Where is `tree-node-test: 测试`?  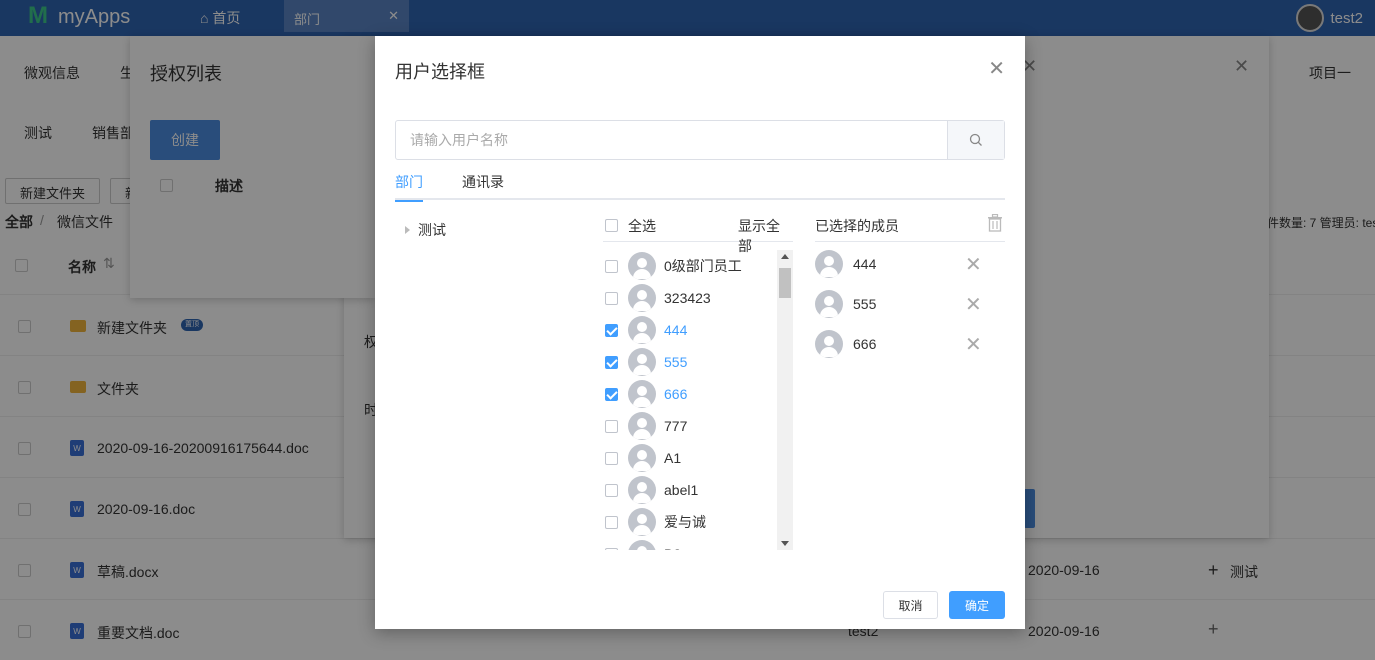 tree-node-test: 测试 is located at coordinates (425, 230).